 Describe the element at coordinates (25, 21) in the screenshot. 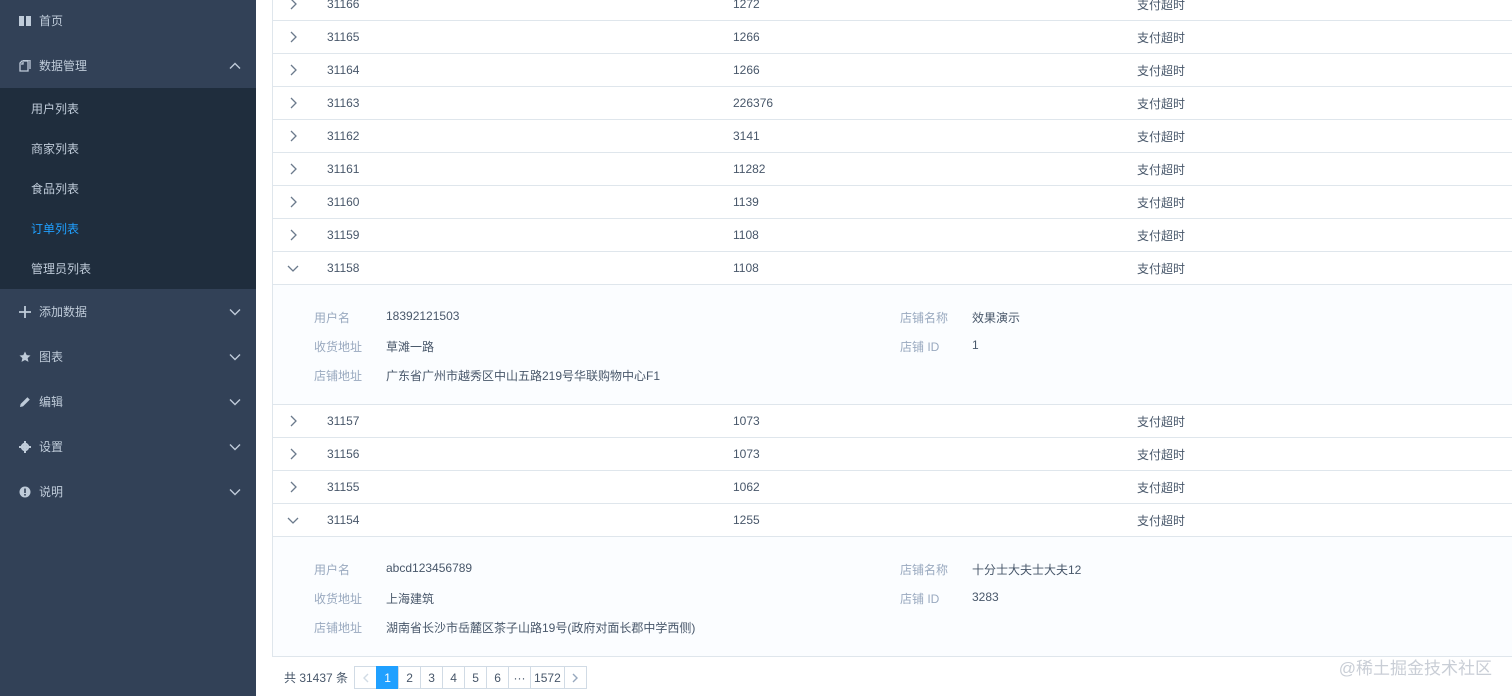

I see `grid-icon` at that location.